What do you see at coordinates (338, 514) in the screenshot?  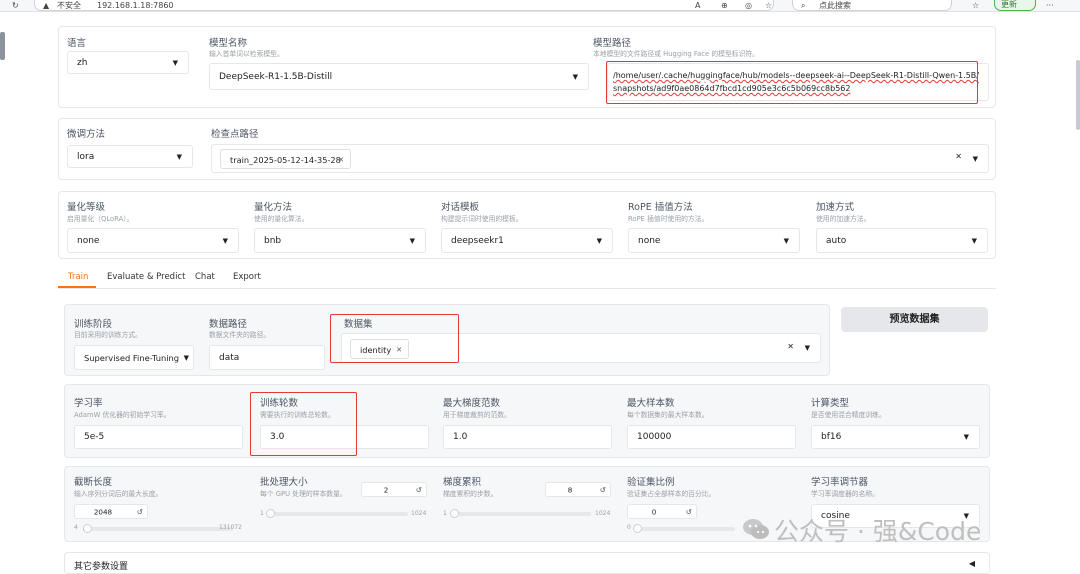 I see `batch-slider` at bounding box center [338, 514].